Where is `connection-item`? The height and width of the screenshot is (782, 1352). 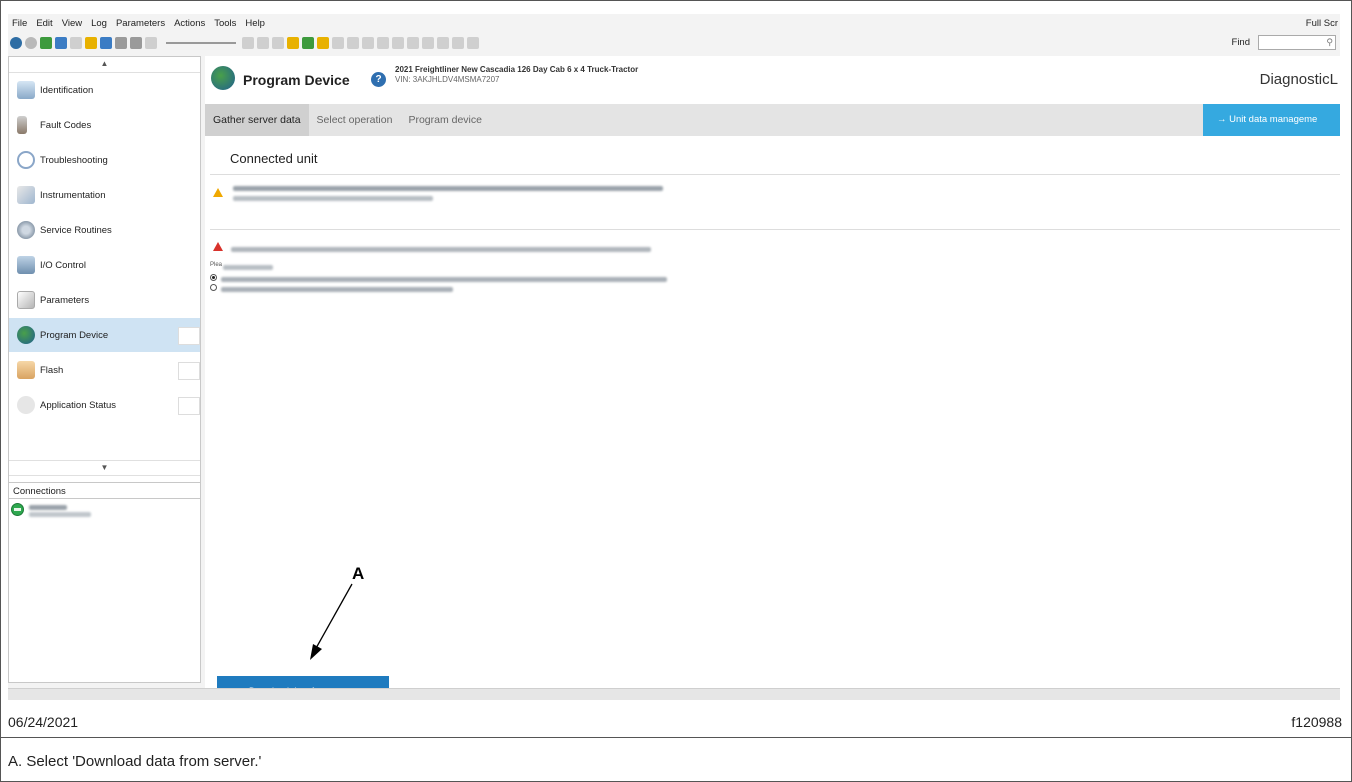
connection-item is located at coordinates (104, 511).